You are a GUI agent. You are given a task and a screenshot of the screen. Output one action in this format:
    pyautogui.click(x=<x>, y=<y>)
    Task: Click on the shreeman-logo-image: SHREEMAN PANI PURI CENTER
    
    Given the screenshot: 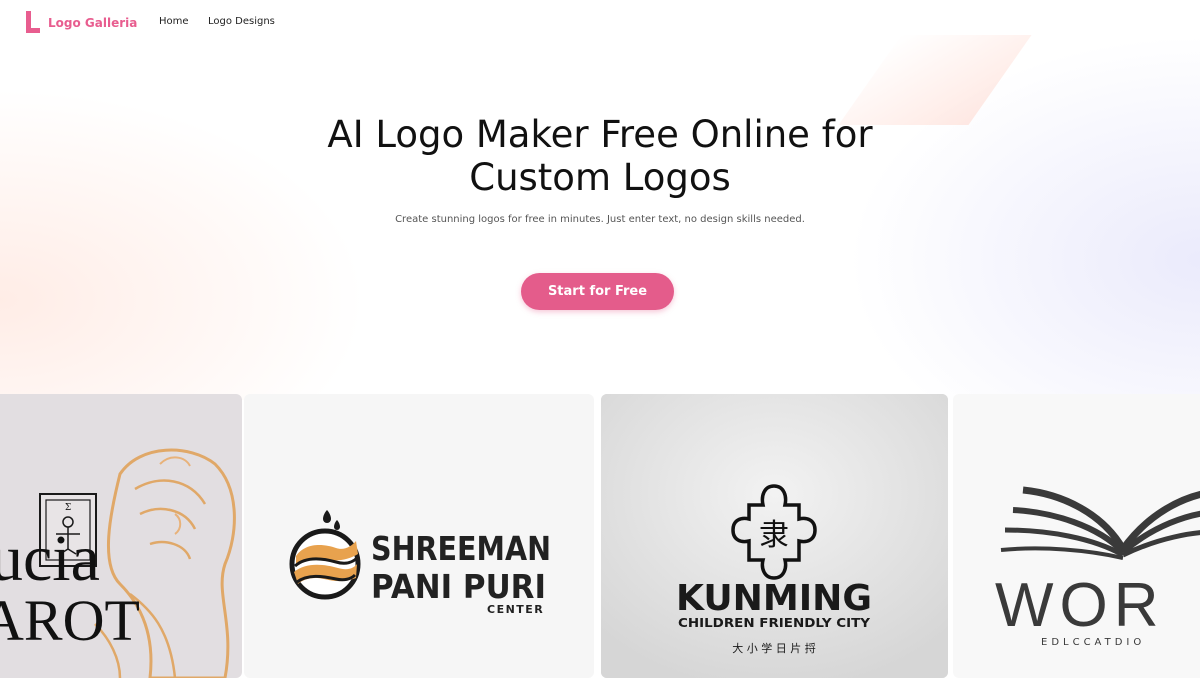 What is the action you would take?
    pyautogui.click(x=420, y=563)
    